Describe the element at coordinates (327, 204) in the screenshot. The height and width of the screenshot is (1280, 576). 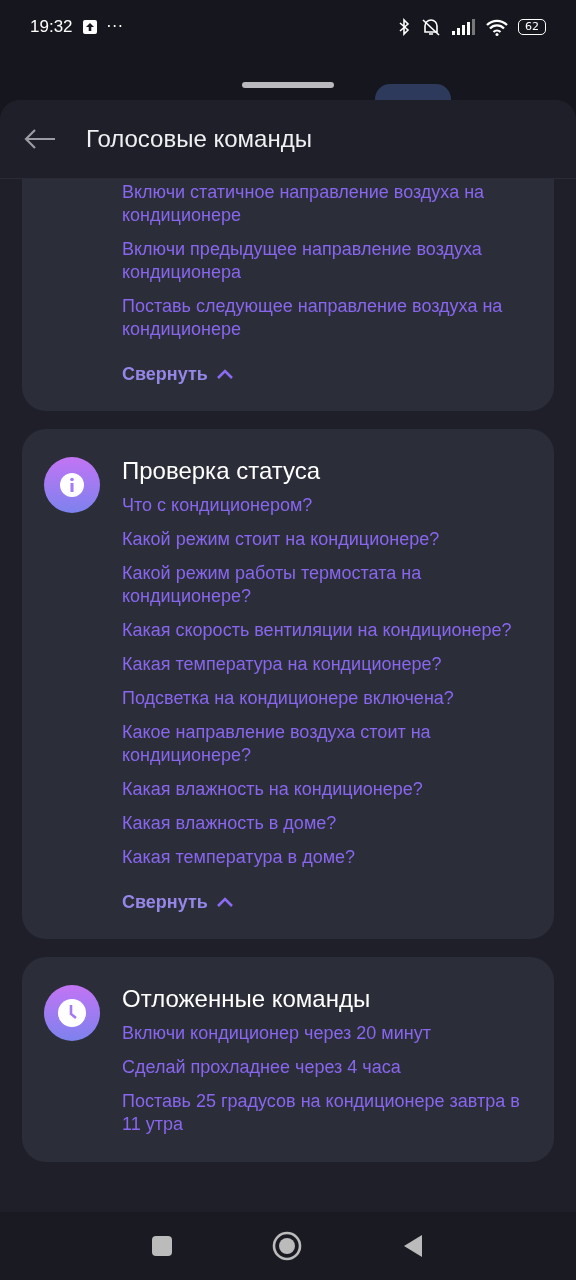
I see `command-link: Включи статичное направление воздуха на кондиционере` at that location.